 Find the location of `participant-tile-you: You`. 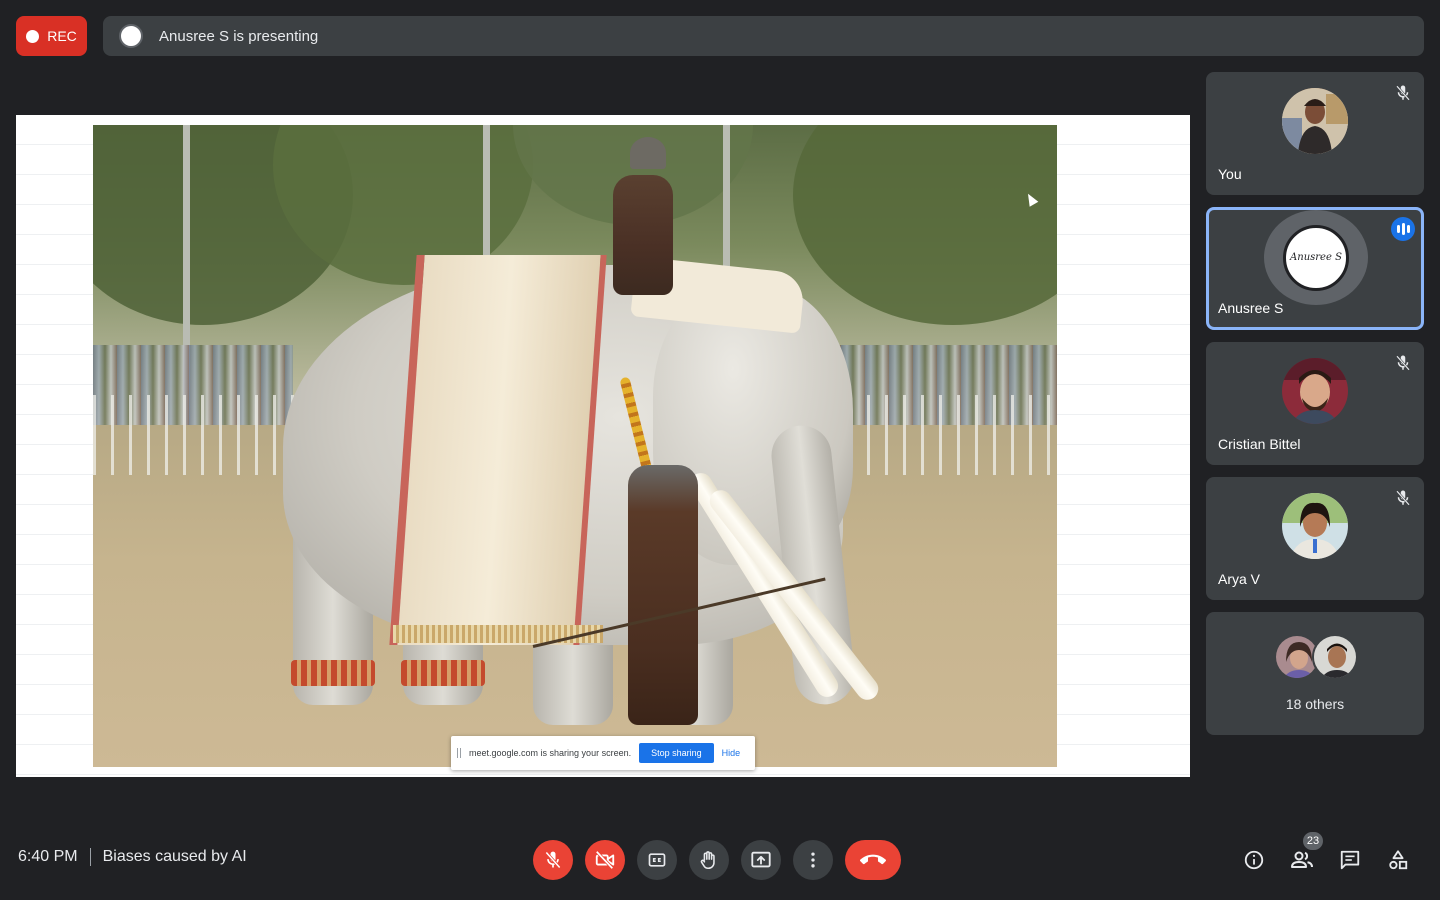

participant-tile-you: You is located at coordinates (1315, 133).